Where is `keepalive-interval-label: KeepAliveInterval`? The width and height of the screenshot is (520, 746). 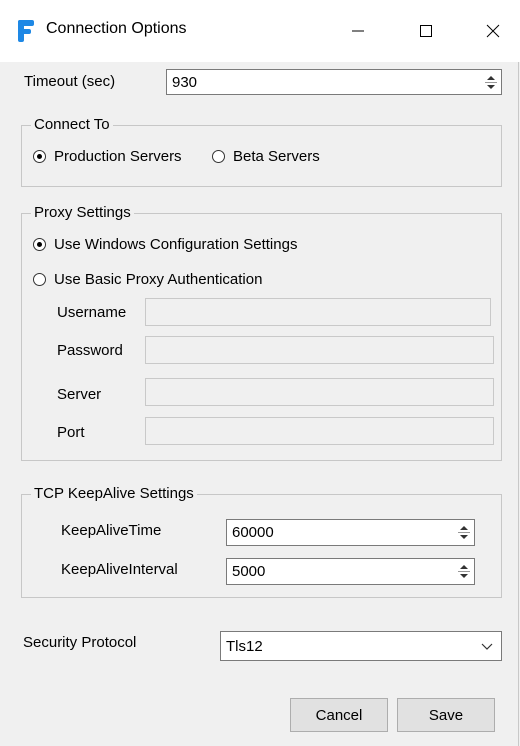
keepalive-interval-label: KeepAliveInterval is located at coordinates (119, 569).